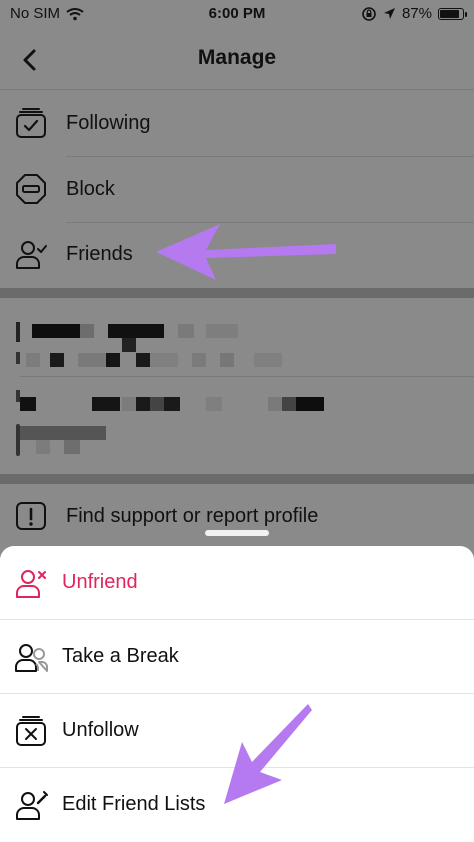  What do you see at coordinates (31, 516) in the screenshot?
I see `exclamation-icon` at bounding box center [31, 516].